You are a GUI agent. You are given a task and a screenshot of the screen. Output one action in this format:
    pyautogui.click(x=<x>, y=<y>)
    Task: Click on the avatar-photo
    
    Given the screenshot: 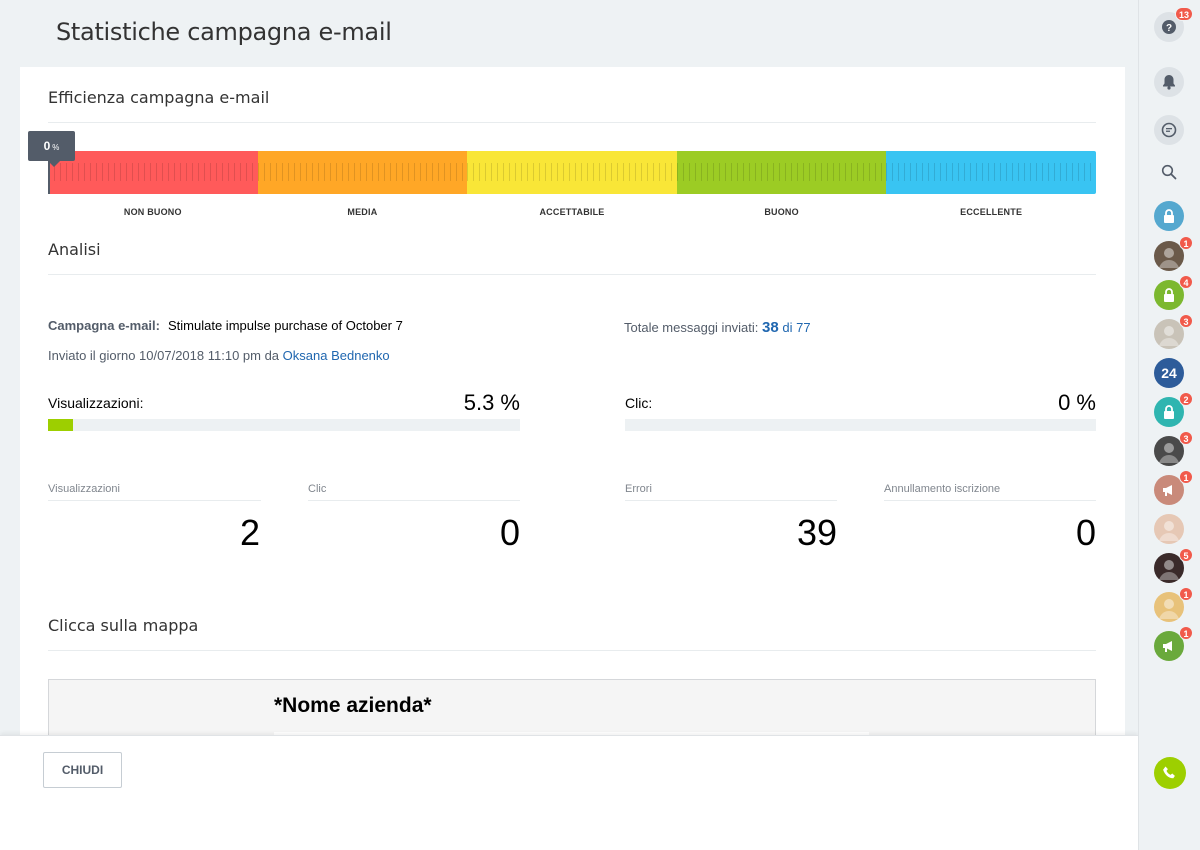 What is the action you would take?
    pyautogui.click(x=1169, y=529)
    